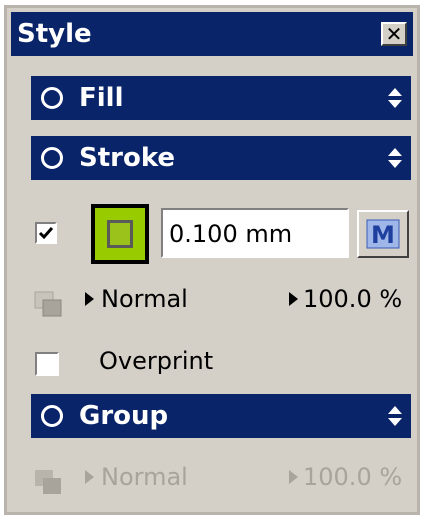  I want to click on stroke-enabled-checkbox, so click(46, 233).